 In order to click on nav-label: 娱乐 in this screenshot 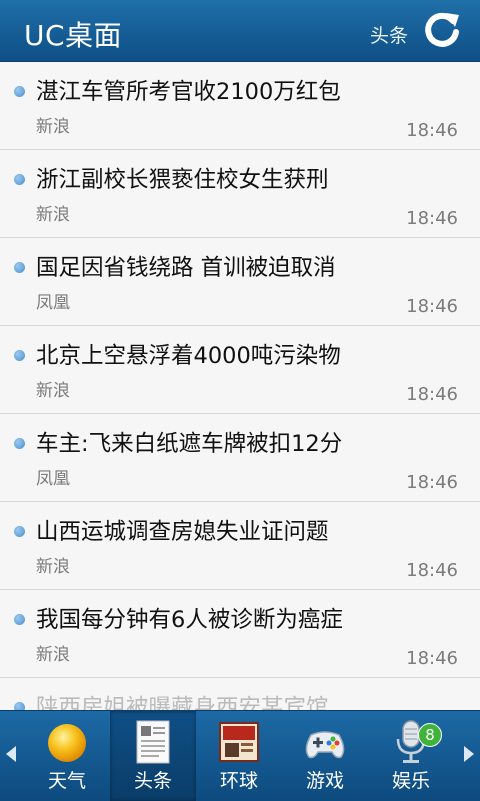, I will do `click(410, 781)`.